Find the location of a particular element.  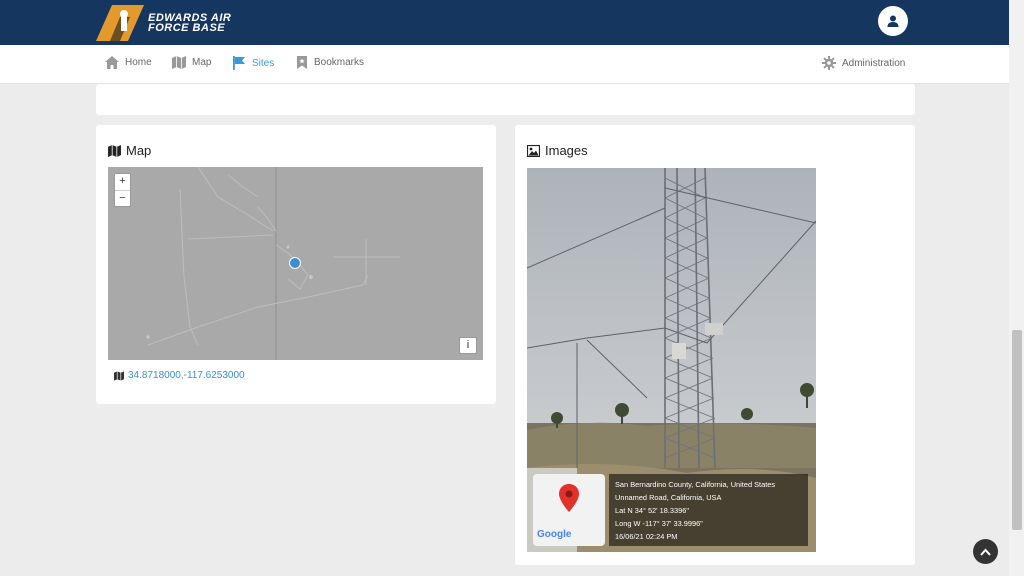

zoom-in-button: + is located at coordinates (122, 182).